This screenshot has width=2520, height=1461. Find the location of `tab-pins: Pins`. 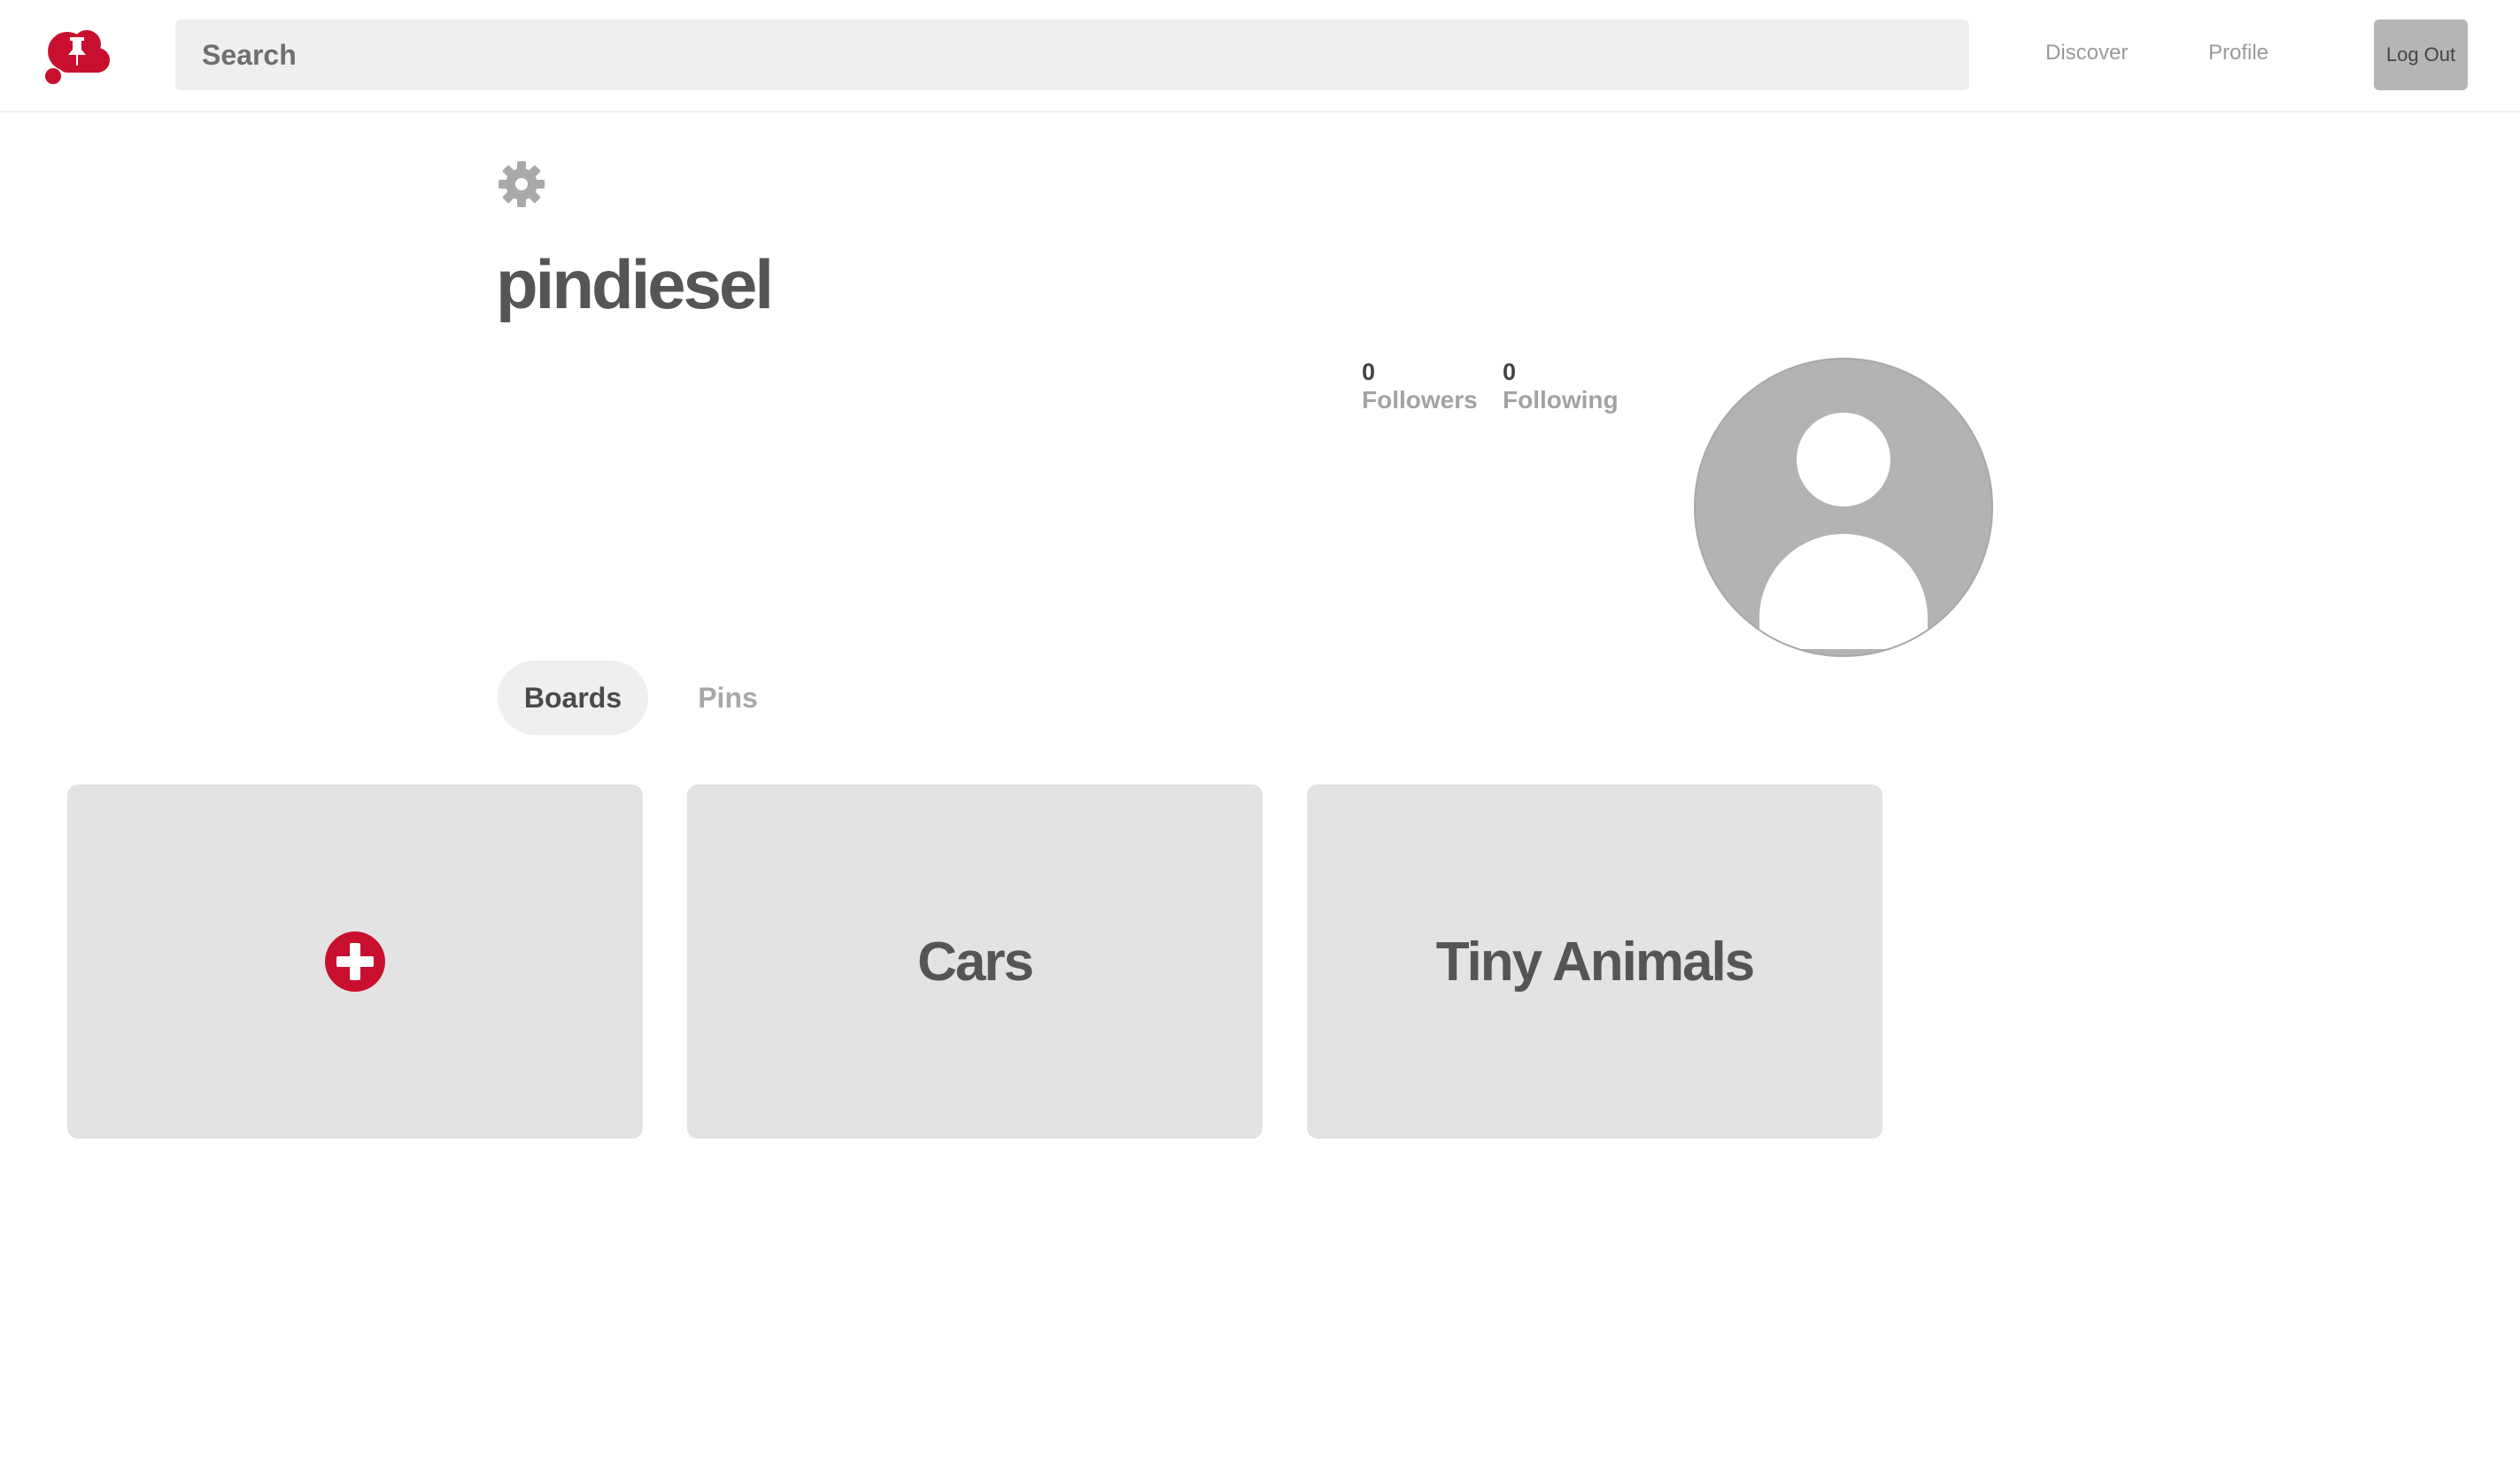

tab-pins: Pins is located at coordinates (728, 698).